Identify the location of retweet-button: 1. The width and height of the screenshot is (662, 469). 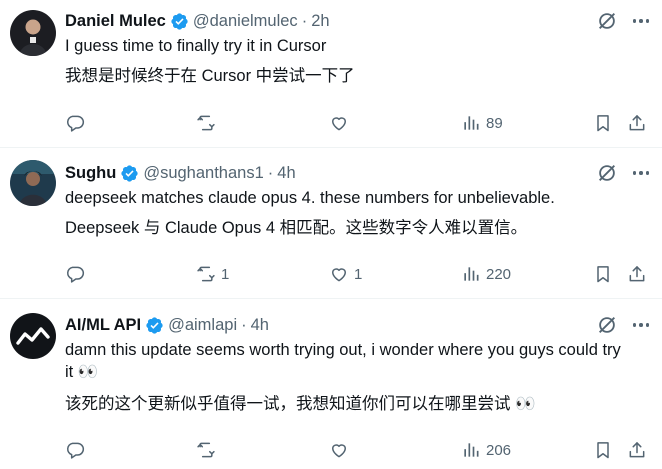
(212, 274).